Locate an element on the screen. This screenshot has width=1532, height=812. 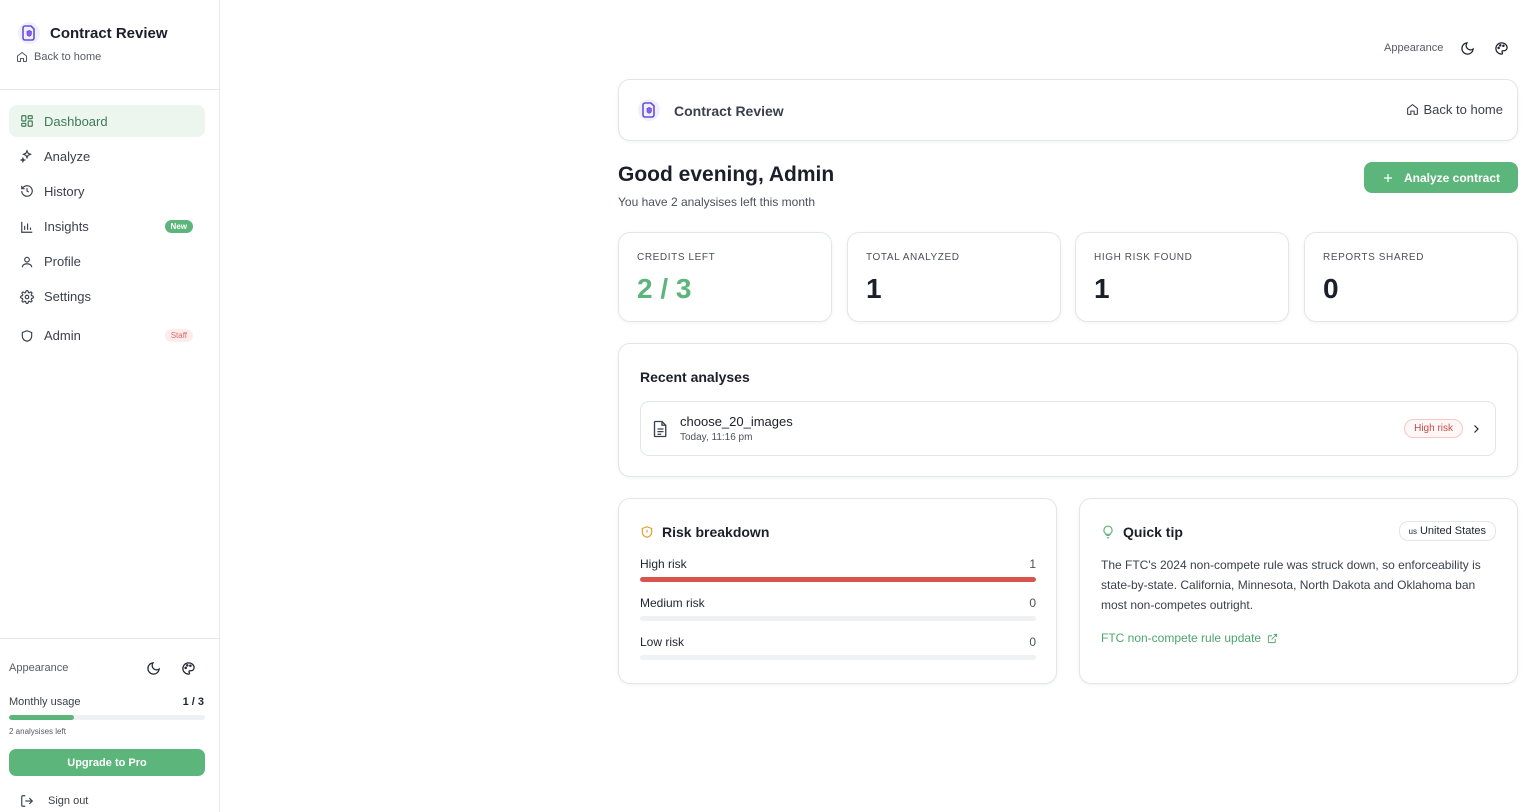
sidebar-item-dashboard: Dashboard is located at coordinates (107, 121).